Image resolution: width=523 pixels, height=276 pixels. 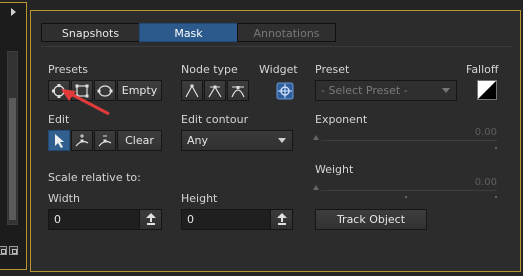 I want to click on add-node-icon, so click(x=82, y=141).